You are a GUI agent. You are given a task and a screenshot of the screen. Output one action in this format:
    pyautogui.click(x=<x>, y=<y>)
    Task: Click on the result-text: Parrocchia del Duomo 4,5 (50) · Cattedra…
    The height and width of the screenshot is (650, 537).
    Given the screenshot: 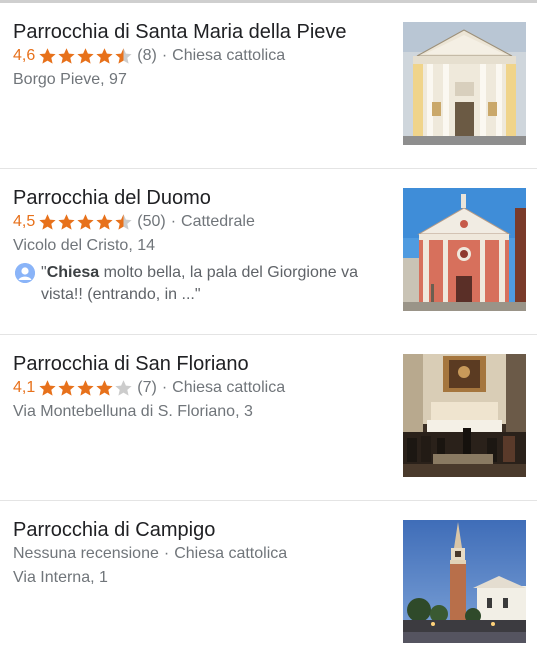 What is the action you would take?
    pyautogui.click(x=200, y=246)
    